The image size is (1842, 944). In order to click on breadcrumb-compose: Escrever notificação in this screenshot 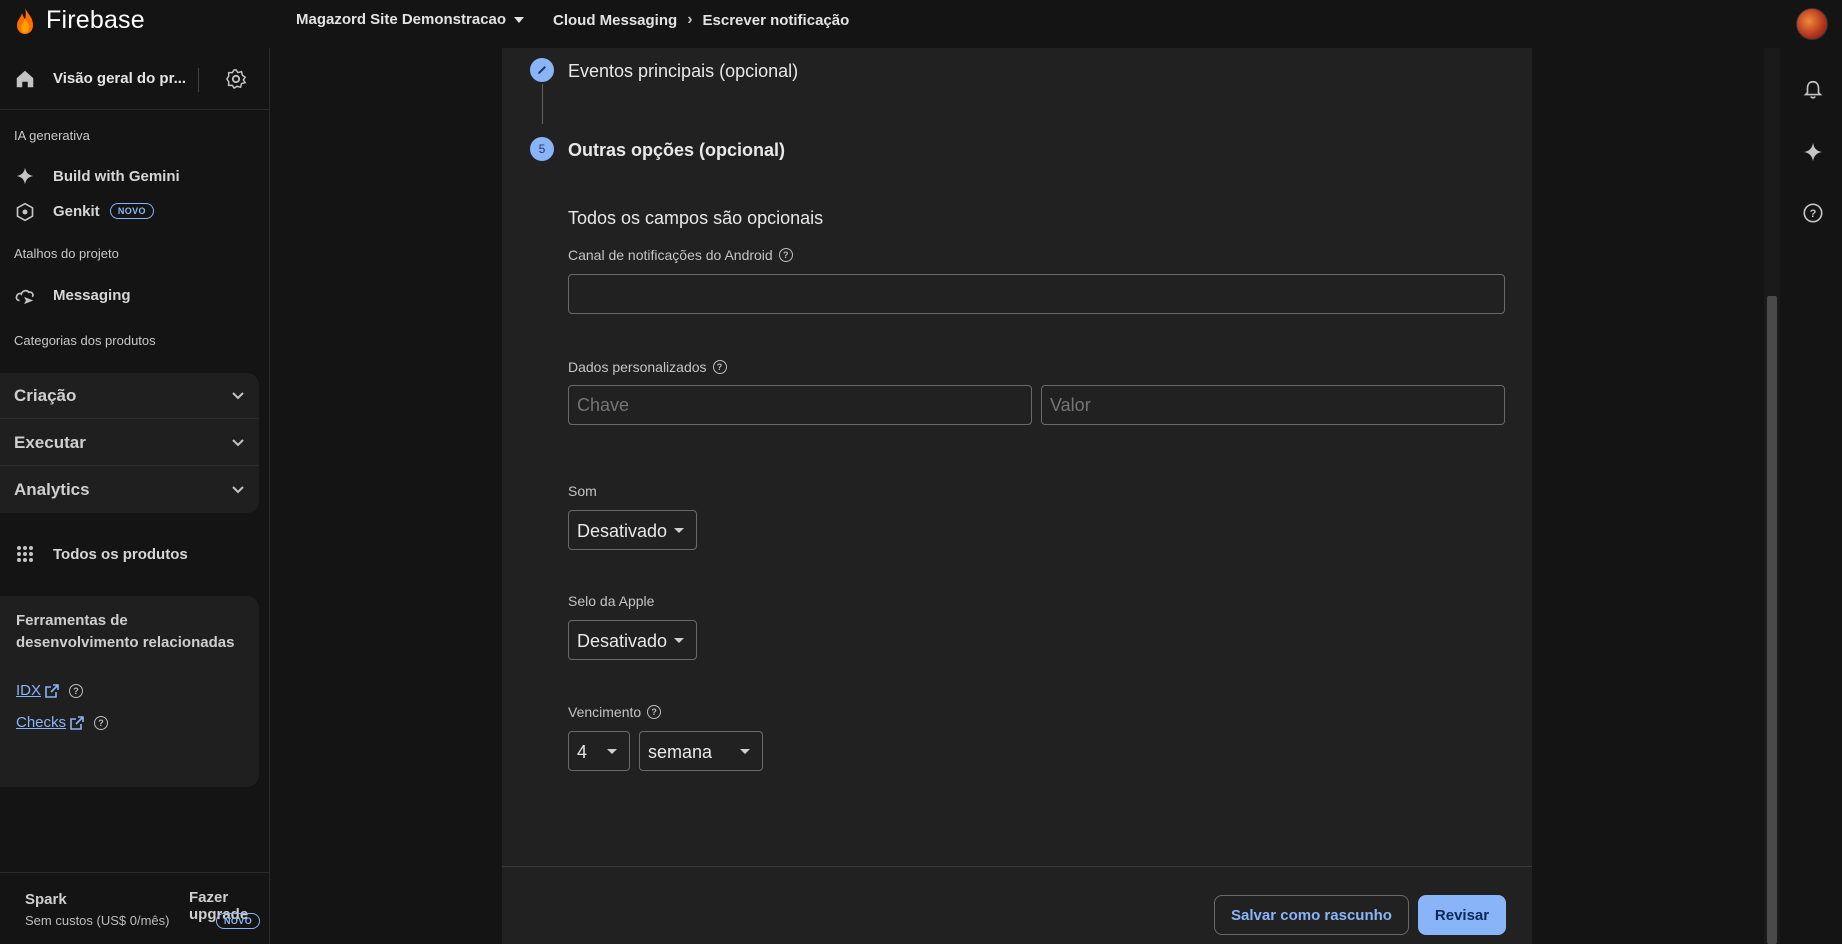, I will do `click(776, 20)`.